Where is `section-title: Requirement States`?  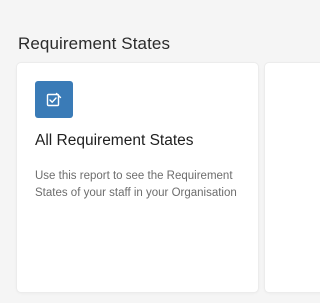 section-title: Requirement States is located at coordinates (94, 43).